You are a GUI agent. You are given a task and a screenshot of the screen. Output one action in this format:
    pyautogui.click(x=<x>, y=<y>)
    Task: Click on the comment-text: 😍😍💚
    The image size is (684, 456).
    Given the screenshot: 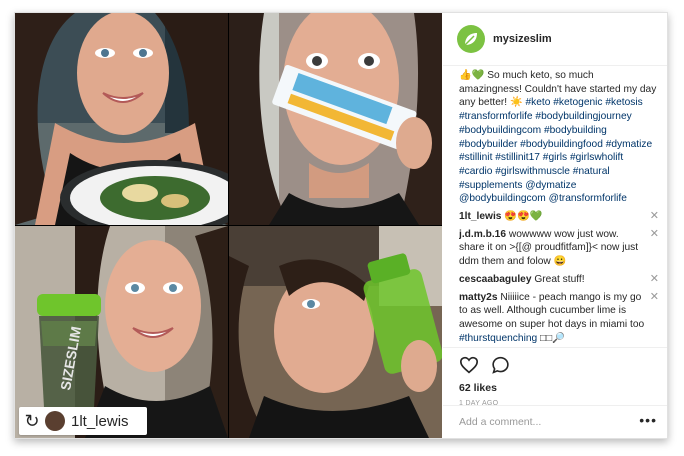 What is the action you would take?
    pyautogui.click(x=523, y=217)
    